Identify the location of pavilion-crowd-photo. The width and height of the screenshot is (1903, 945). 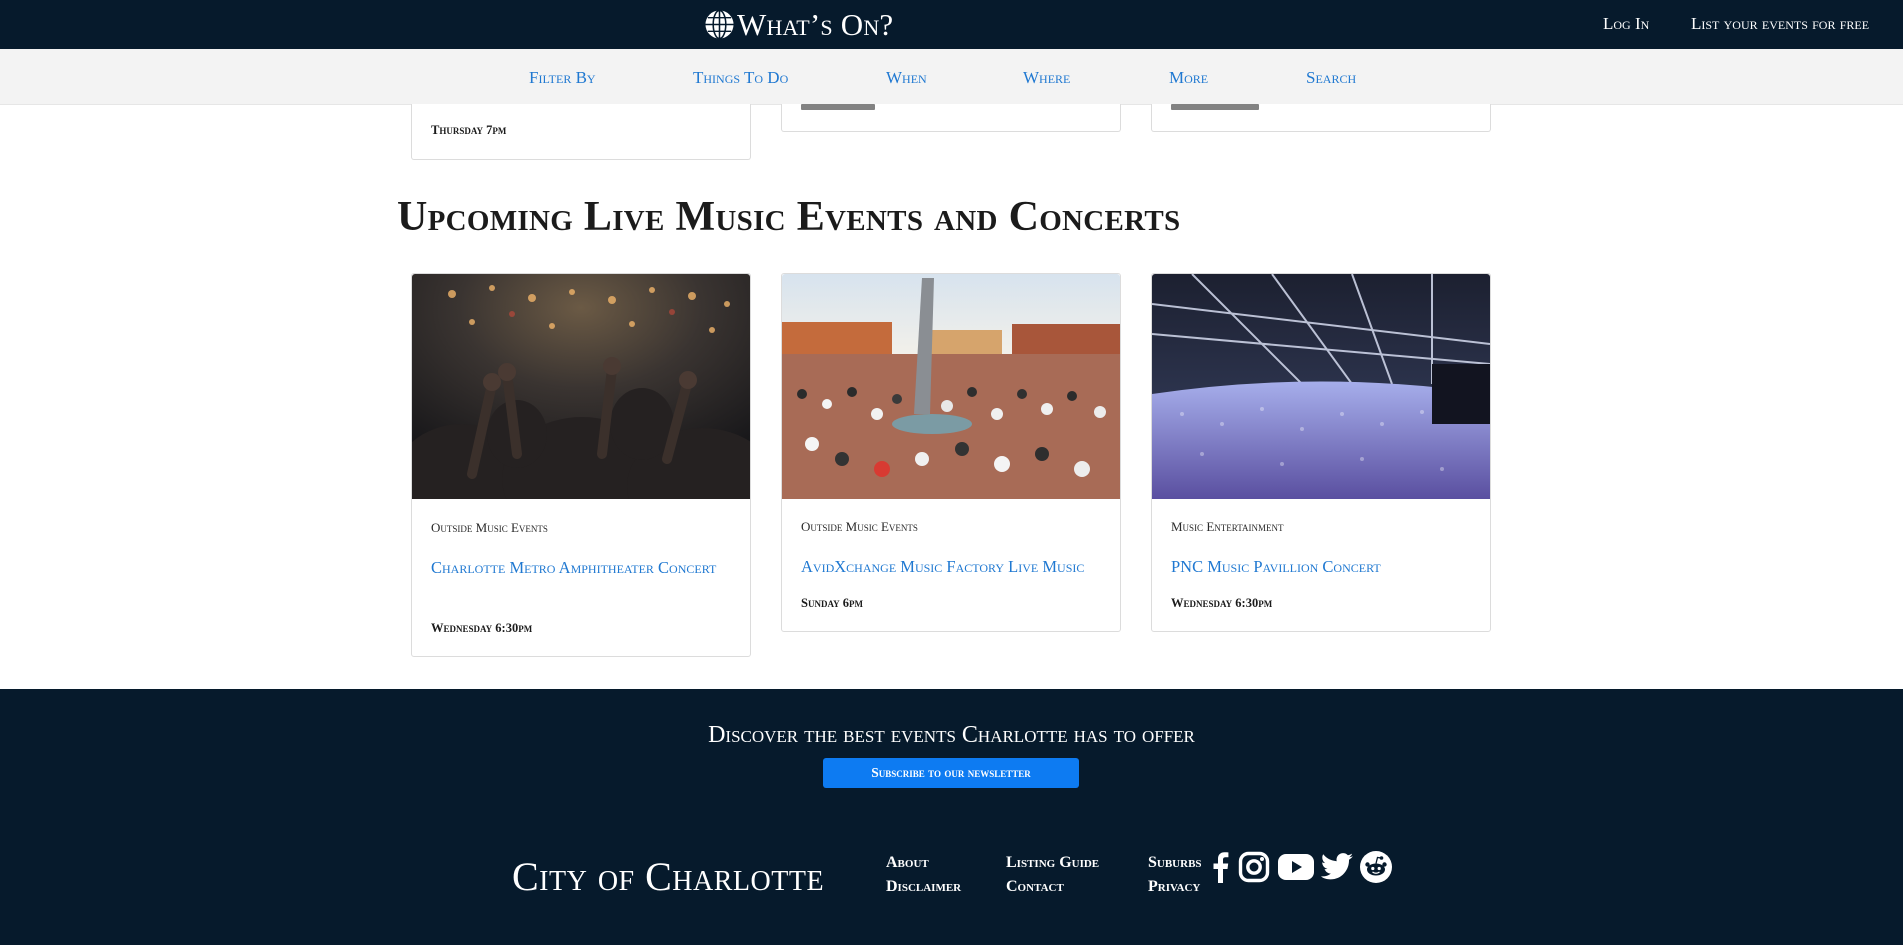
(1321, 386).